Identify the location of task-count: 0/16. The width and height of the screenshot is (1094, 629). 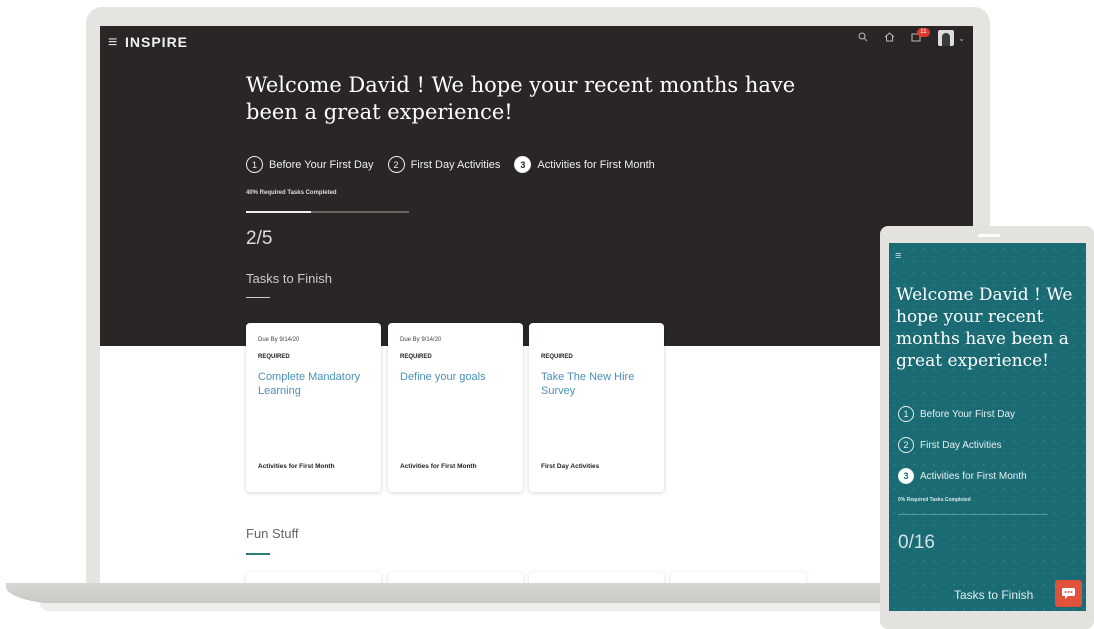
(916, 542).